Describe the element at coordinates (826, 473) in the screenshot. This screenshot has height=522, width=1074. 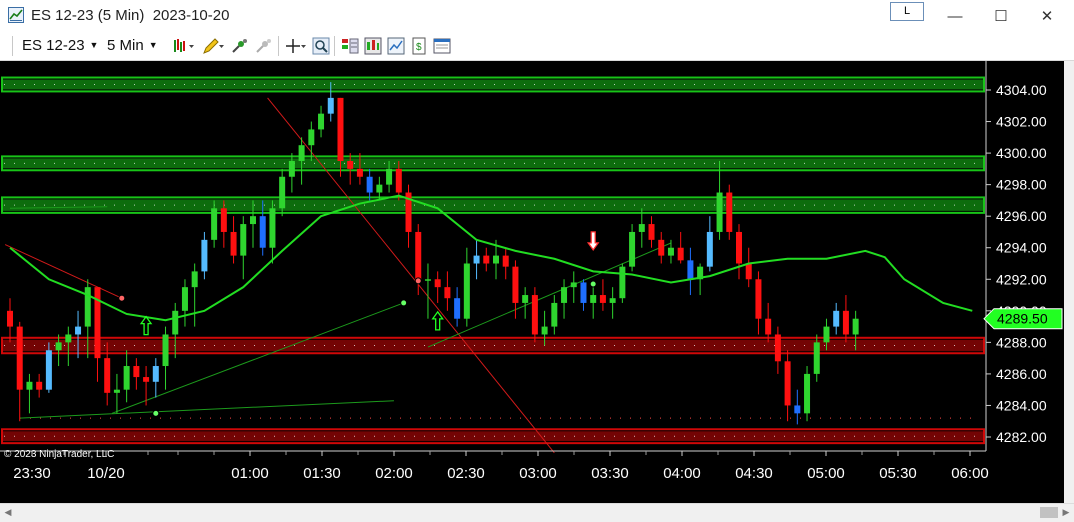
I see `time-tick-label: 05:00` at that location.